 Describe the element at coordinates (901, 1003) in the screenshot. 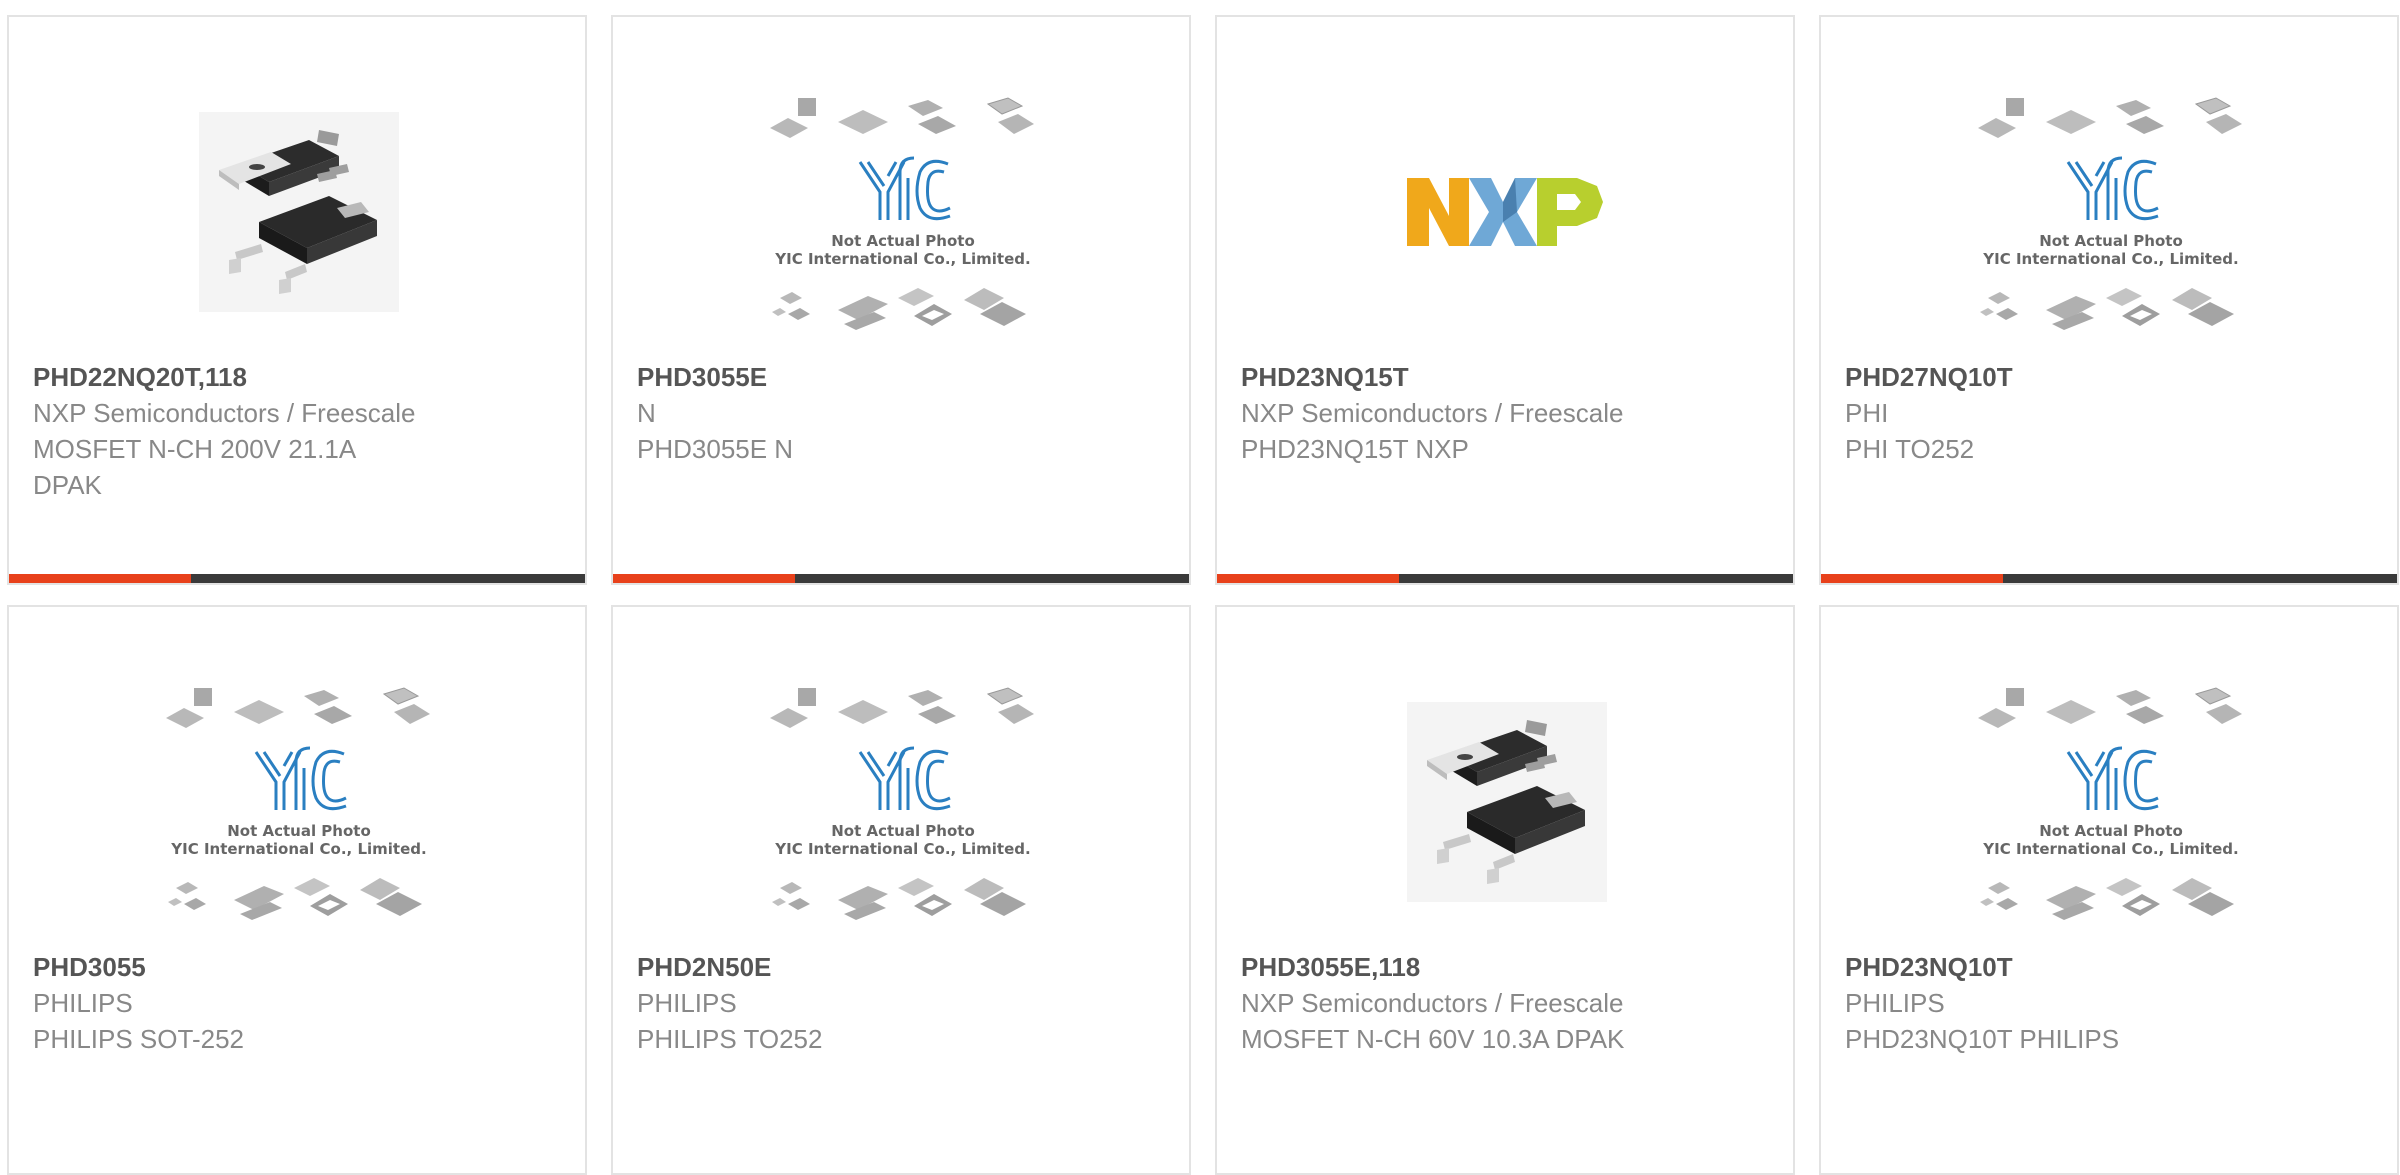

I see `product-info: PHD2N50E PHILIPS PHILIPS TO252` at that location.